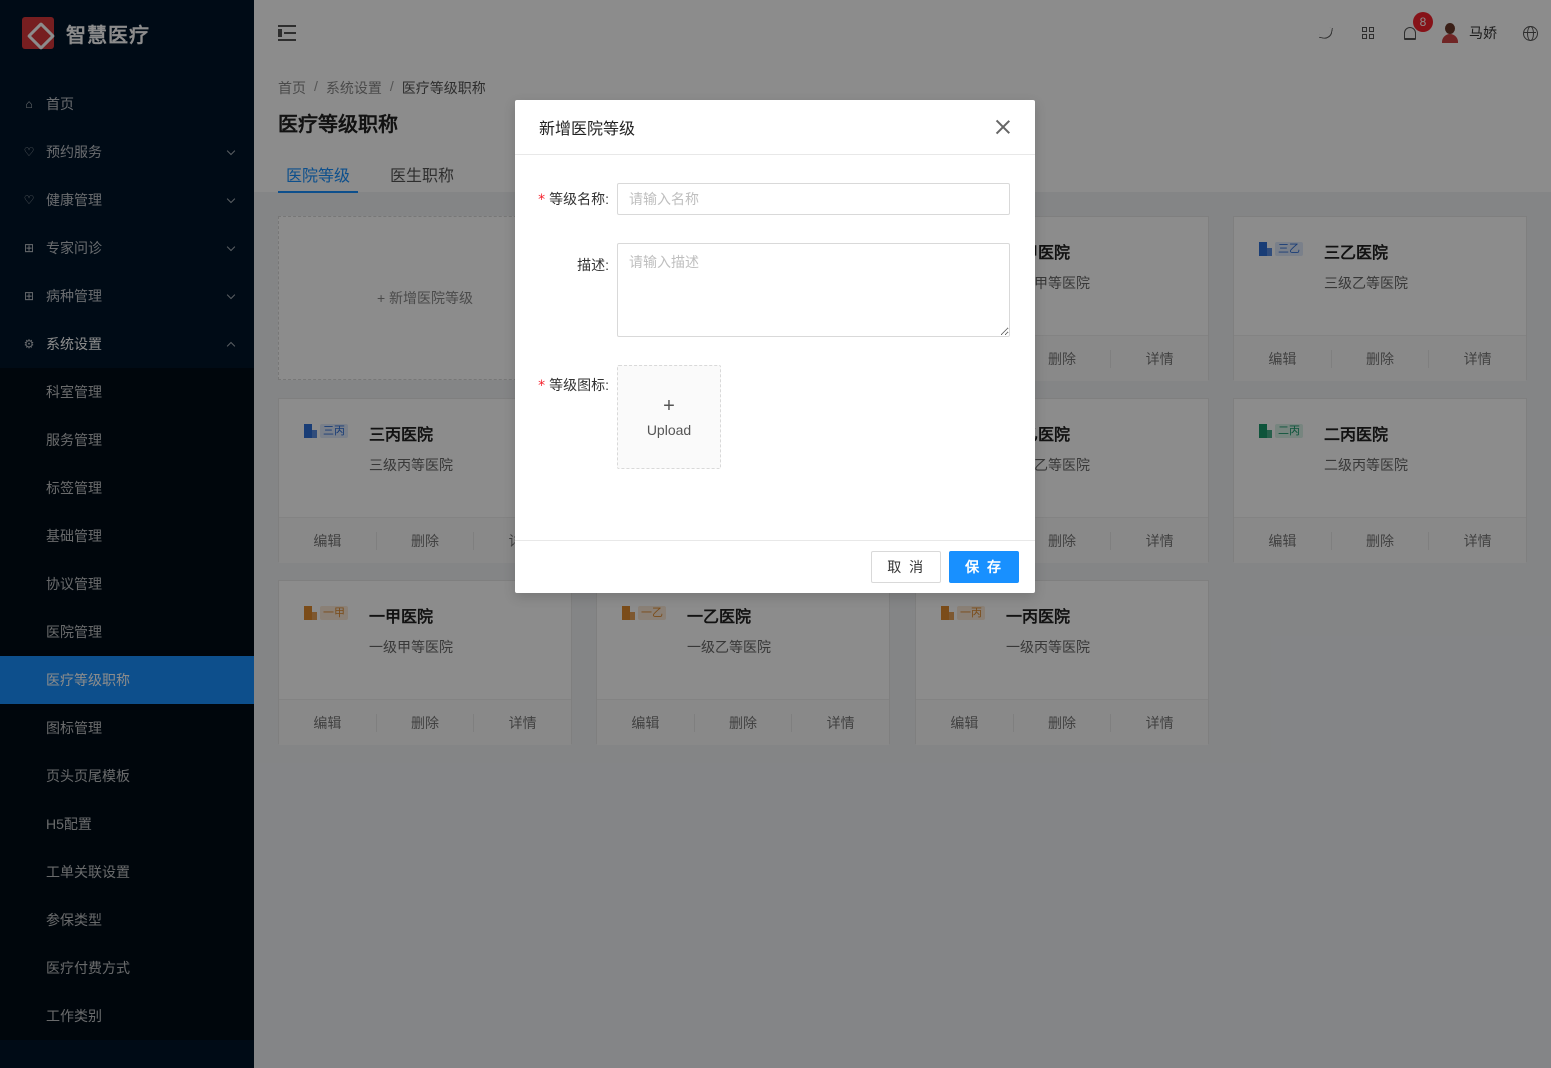  I want to click on modal-title: 新增医院等级, so click(587, 129).